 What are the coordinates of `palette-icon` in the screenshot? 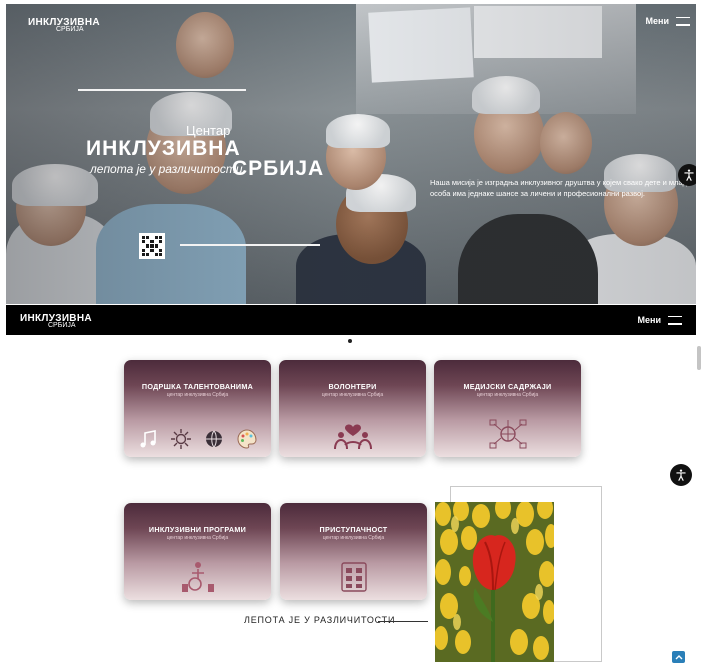 It's located at (247, 439).